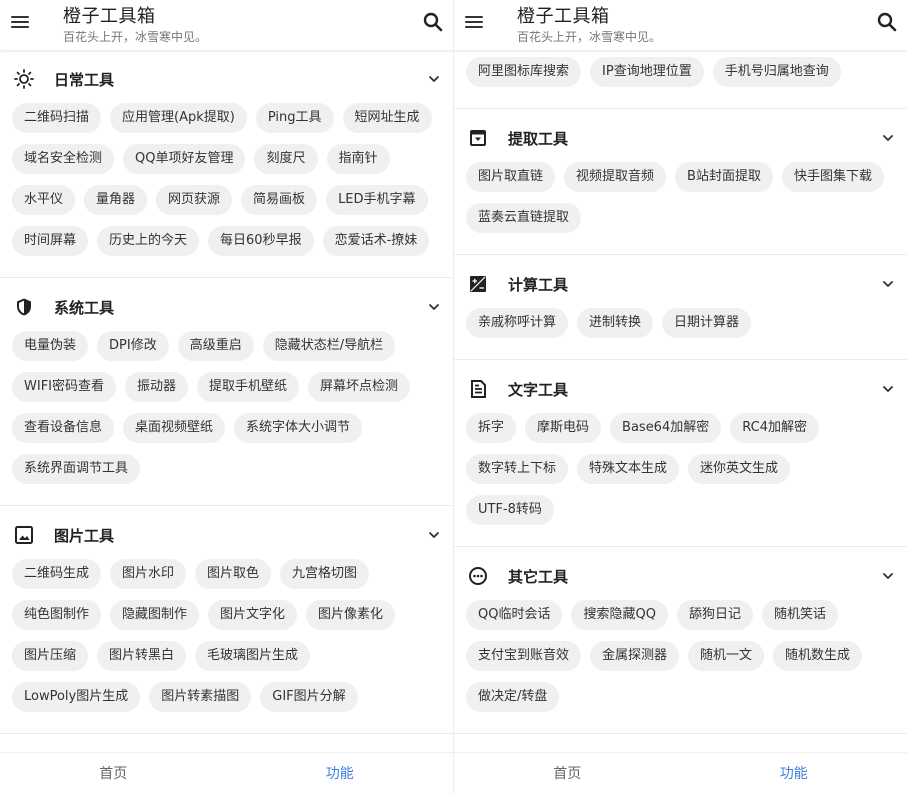  What do you see at coordinates (226, 535) in the screenshot?
I see `section-header: 图片工具` at bounding box center [226, 535].